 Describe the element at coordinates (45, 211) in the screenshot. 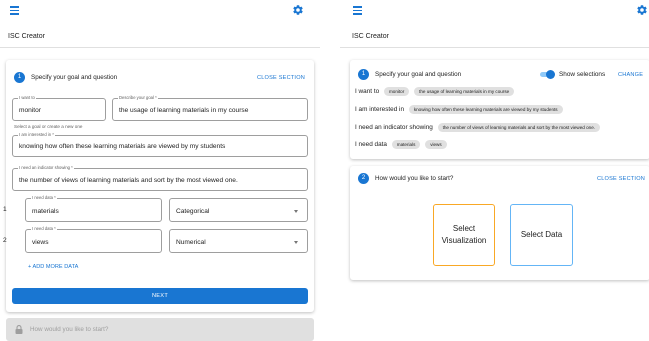

I see `data-value: materials` at that location.